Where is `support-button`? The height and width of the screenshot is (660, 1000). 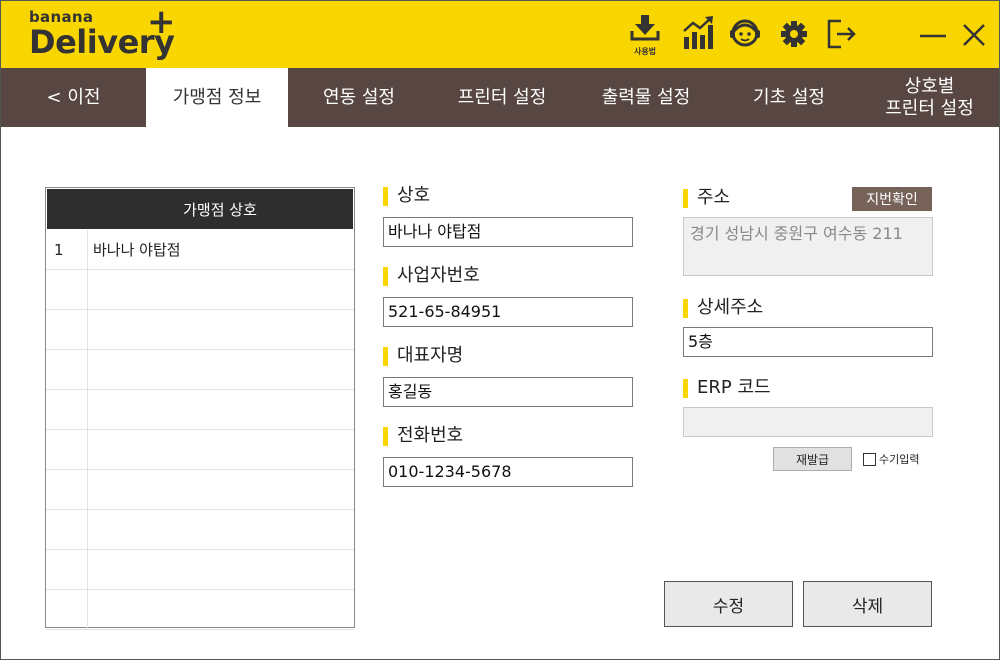
support-button is located at coordinates (745, 35).